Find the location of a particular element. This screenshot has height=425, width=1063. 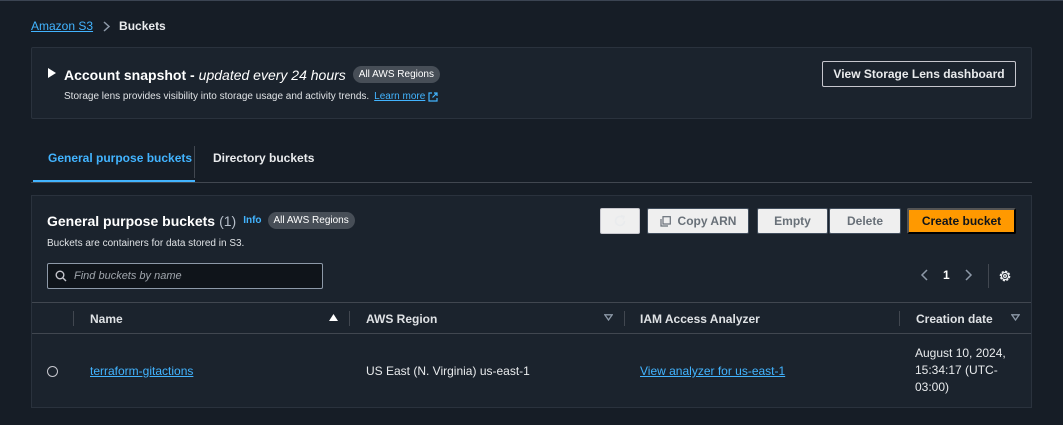

breadcrumb-current: Buckets is located at coordinates (142, 26).